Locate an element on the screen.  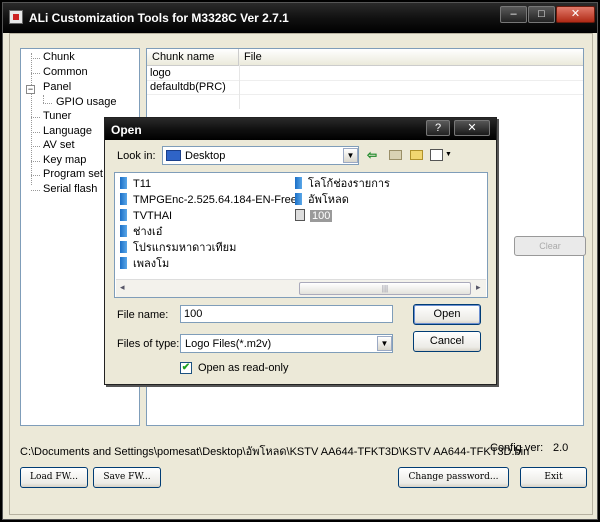
desktop-icon is located at coordinates (173, 155).